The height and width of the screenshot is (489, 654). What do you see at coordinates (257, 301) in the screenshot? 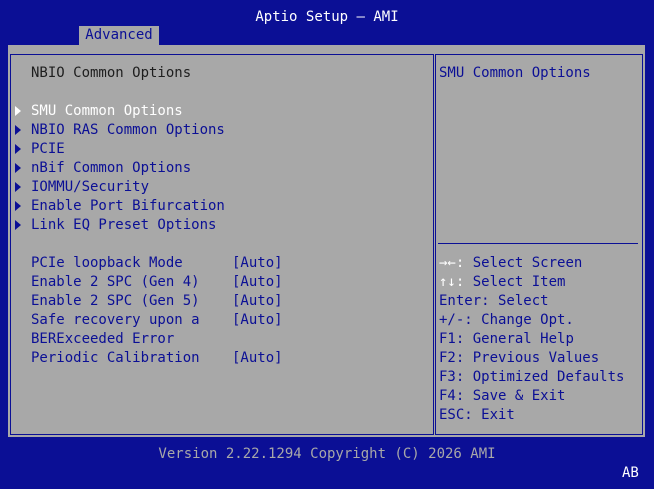
I see `option-value-enable-2-spc-gen5: [Auto]` at bounding box center [257, 301].